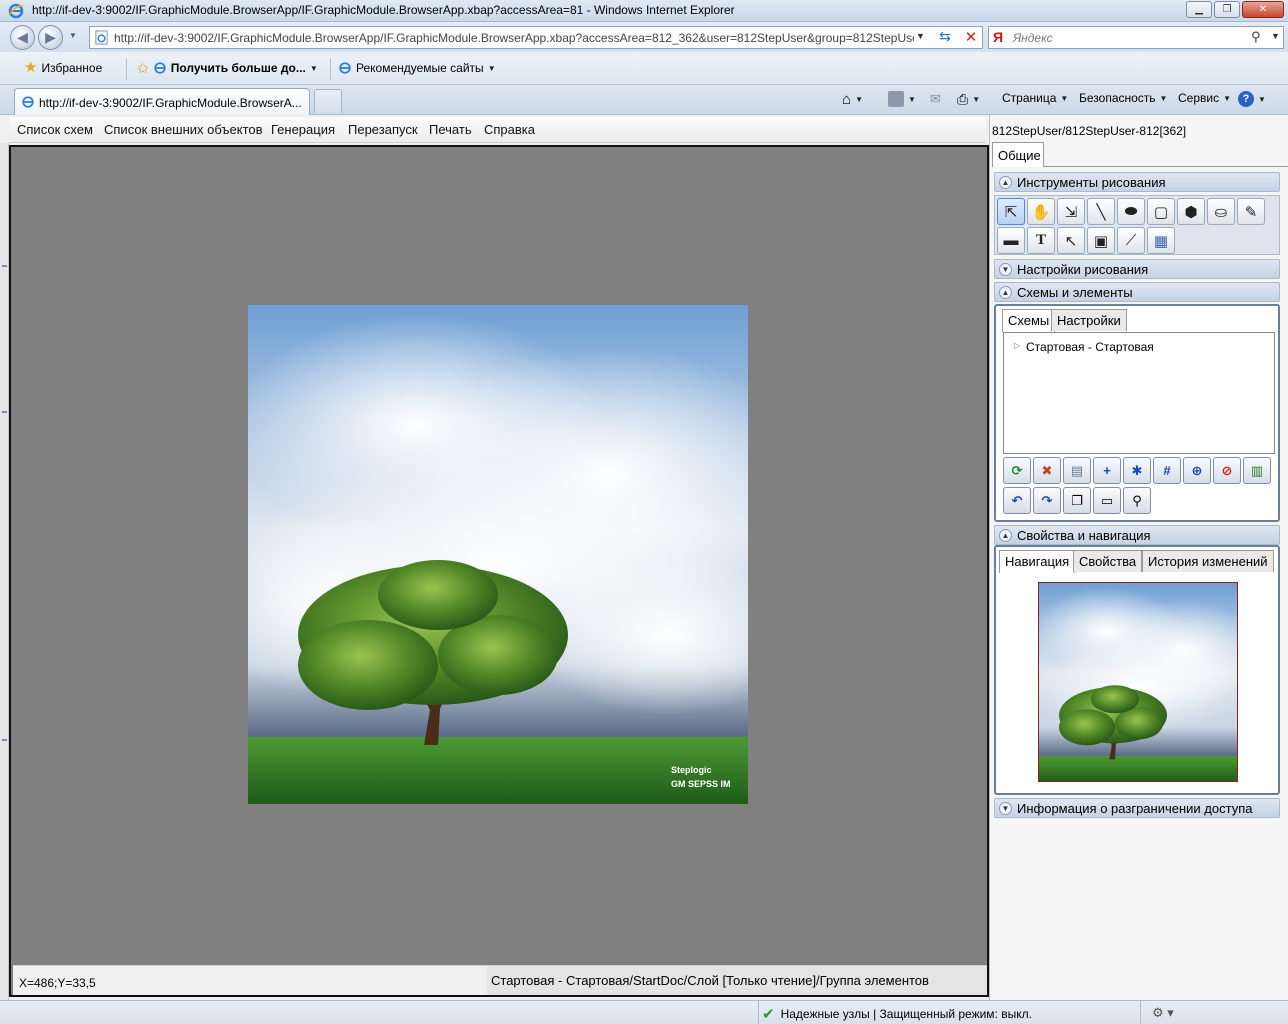 The height and width of the screenshot is (1024, 1288). I want to click on section-props-navigation: ▲ Свойства и навигация, so click(1137, 535).